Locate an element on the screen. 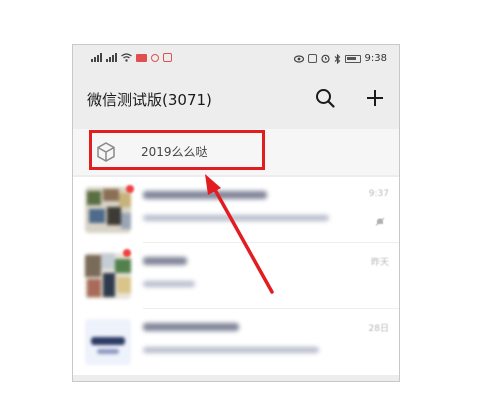 The image size is (500, 411). wifi-icon is located at coordinates (126, 57).